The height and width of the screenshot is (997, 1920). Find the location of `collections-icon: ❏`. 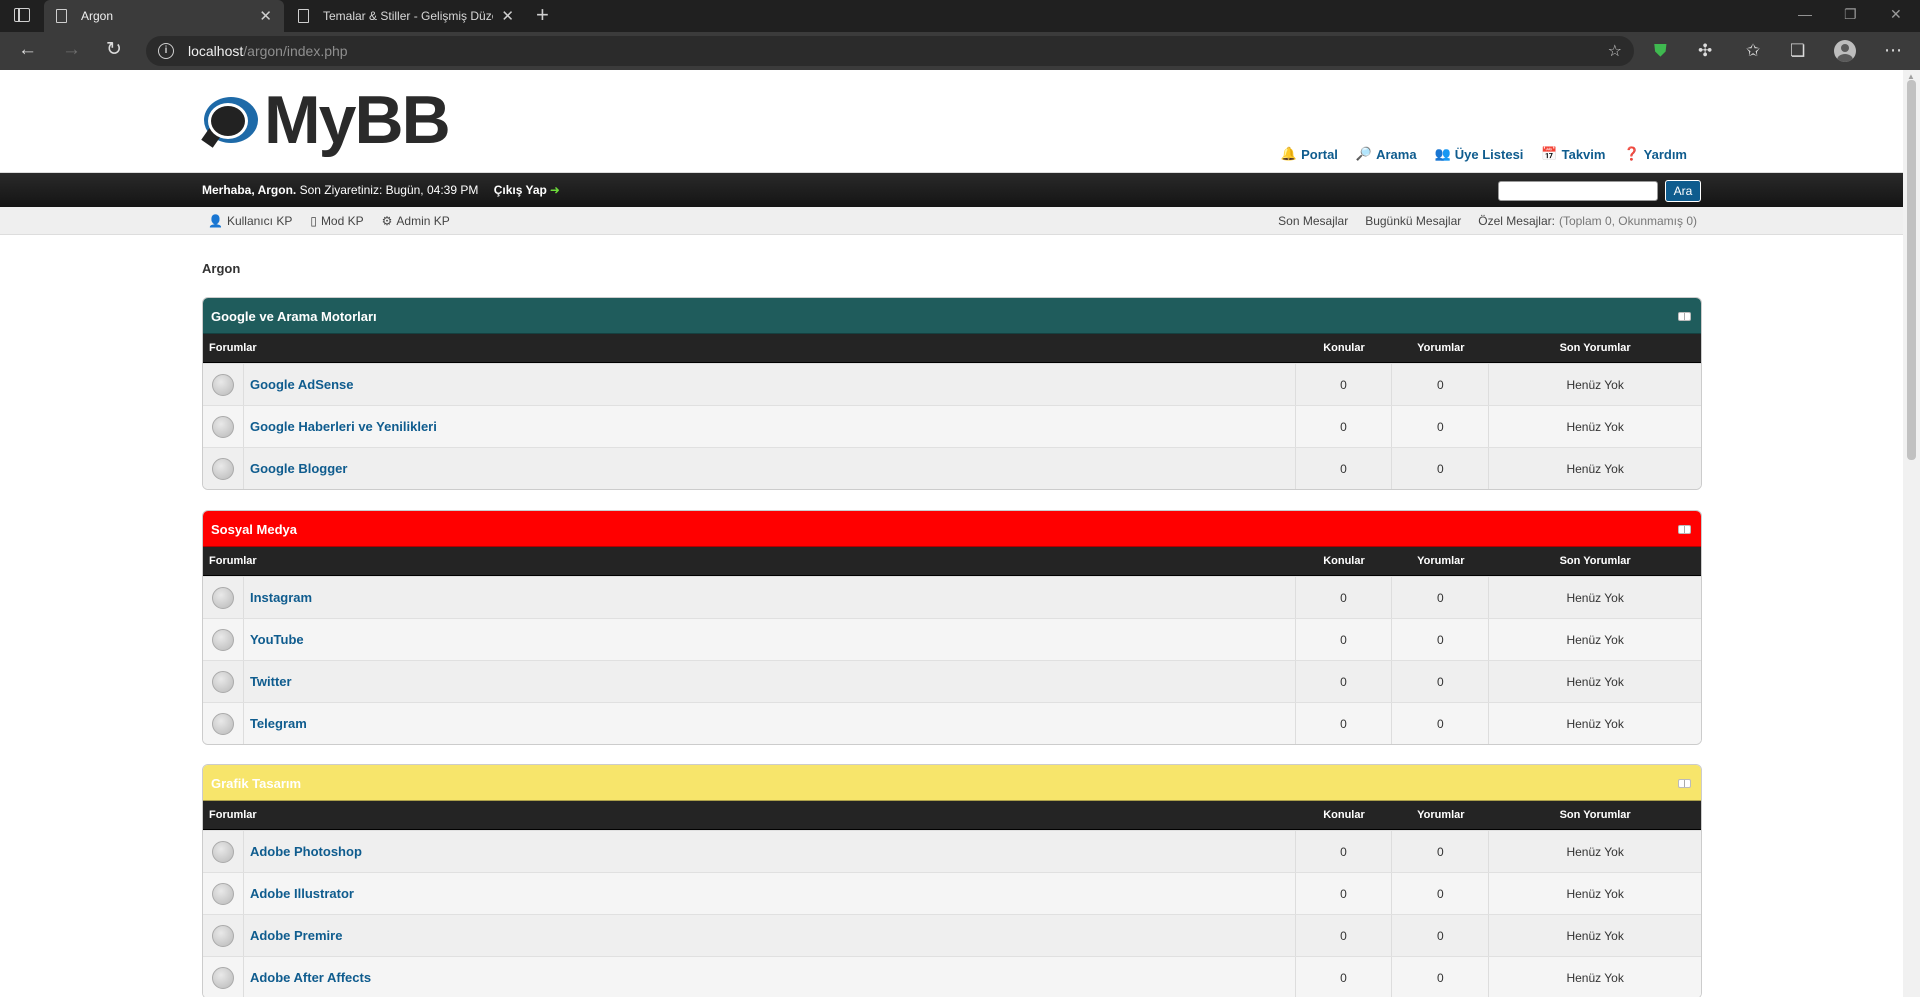

collections-icon: ❏ is located at coordinates (1797, 51).